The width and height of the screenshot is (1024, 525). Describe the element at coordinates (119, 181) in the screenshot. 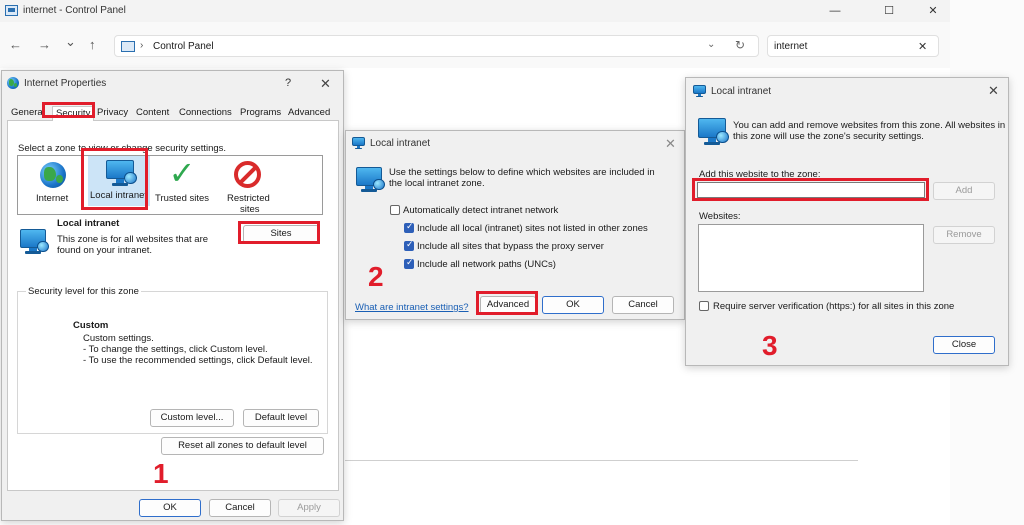

I see `zone-local-intranet: Local intranet` at that location.